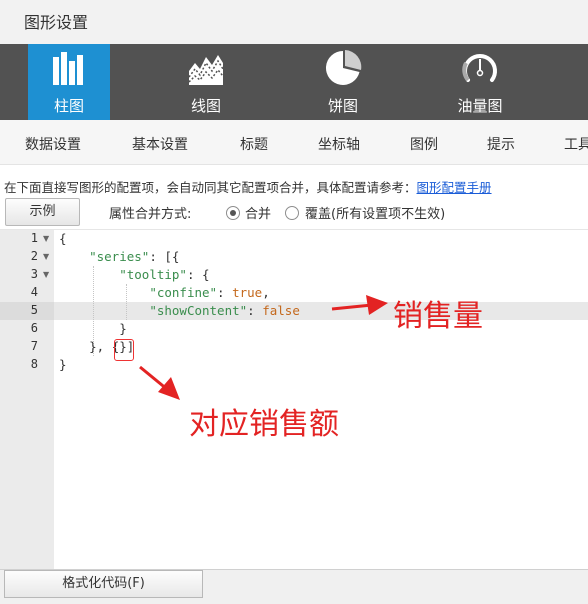 The height and width of the screenshot is (604, 588). I want to click on annotation-arrows, so click(263, 347).